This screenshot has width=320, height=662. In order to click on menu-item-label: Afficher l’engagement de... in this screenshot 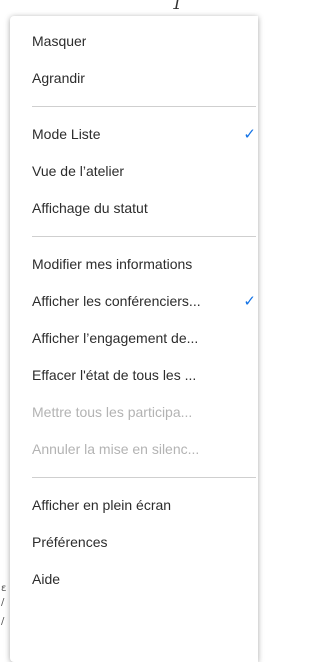, I will do `click(115, 338)`.